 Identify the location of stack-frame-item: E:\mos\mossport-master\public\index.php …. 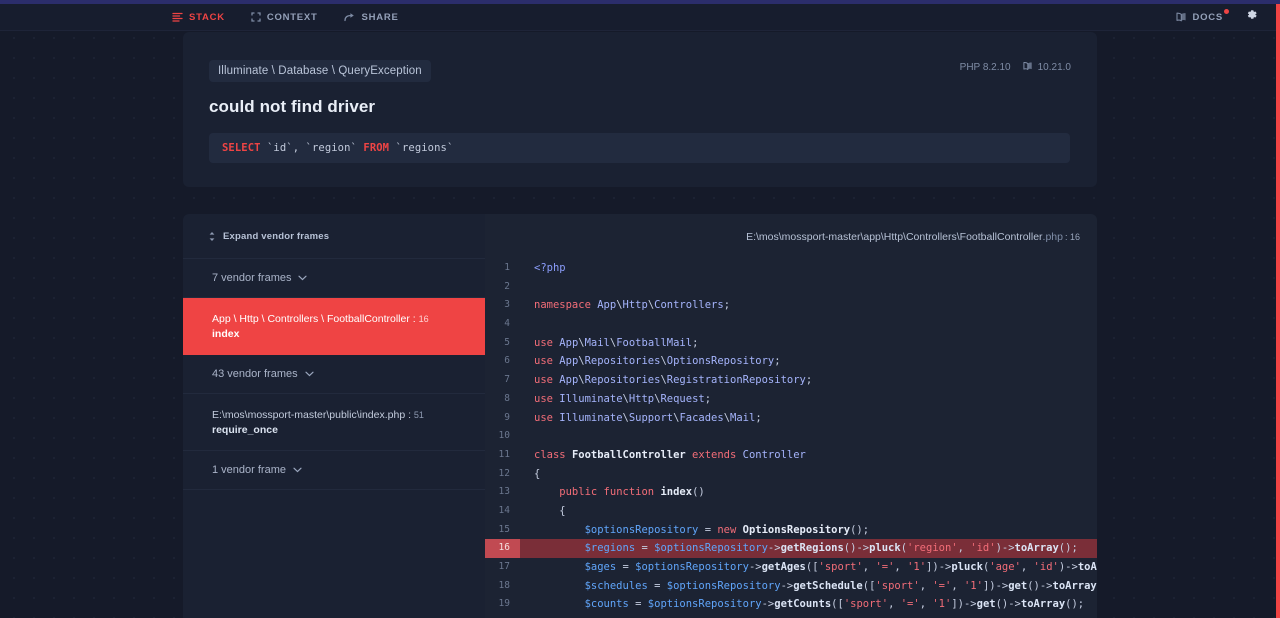
(334, 423).